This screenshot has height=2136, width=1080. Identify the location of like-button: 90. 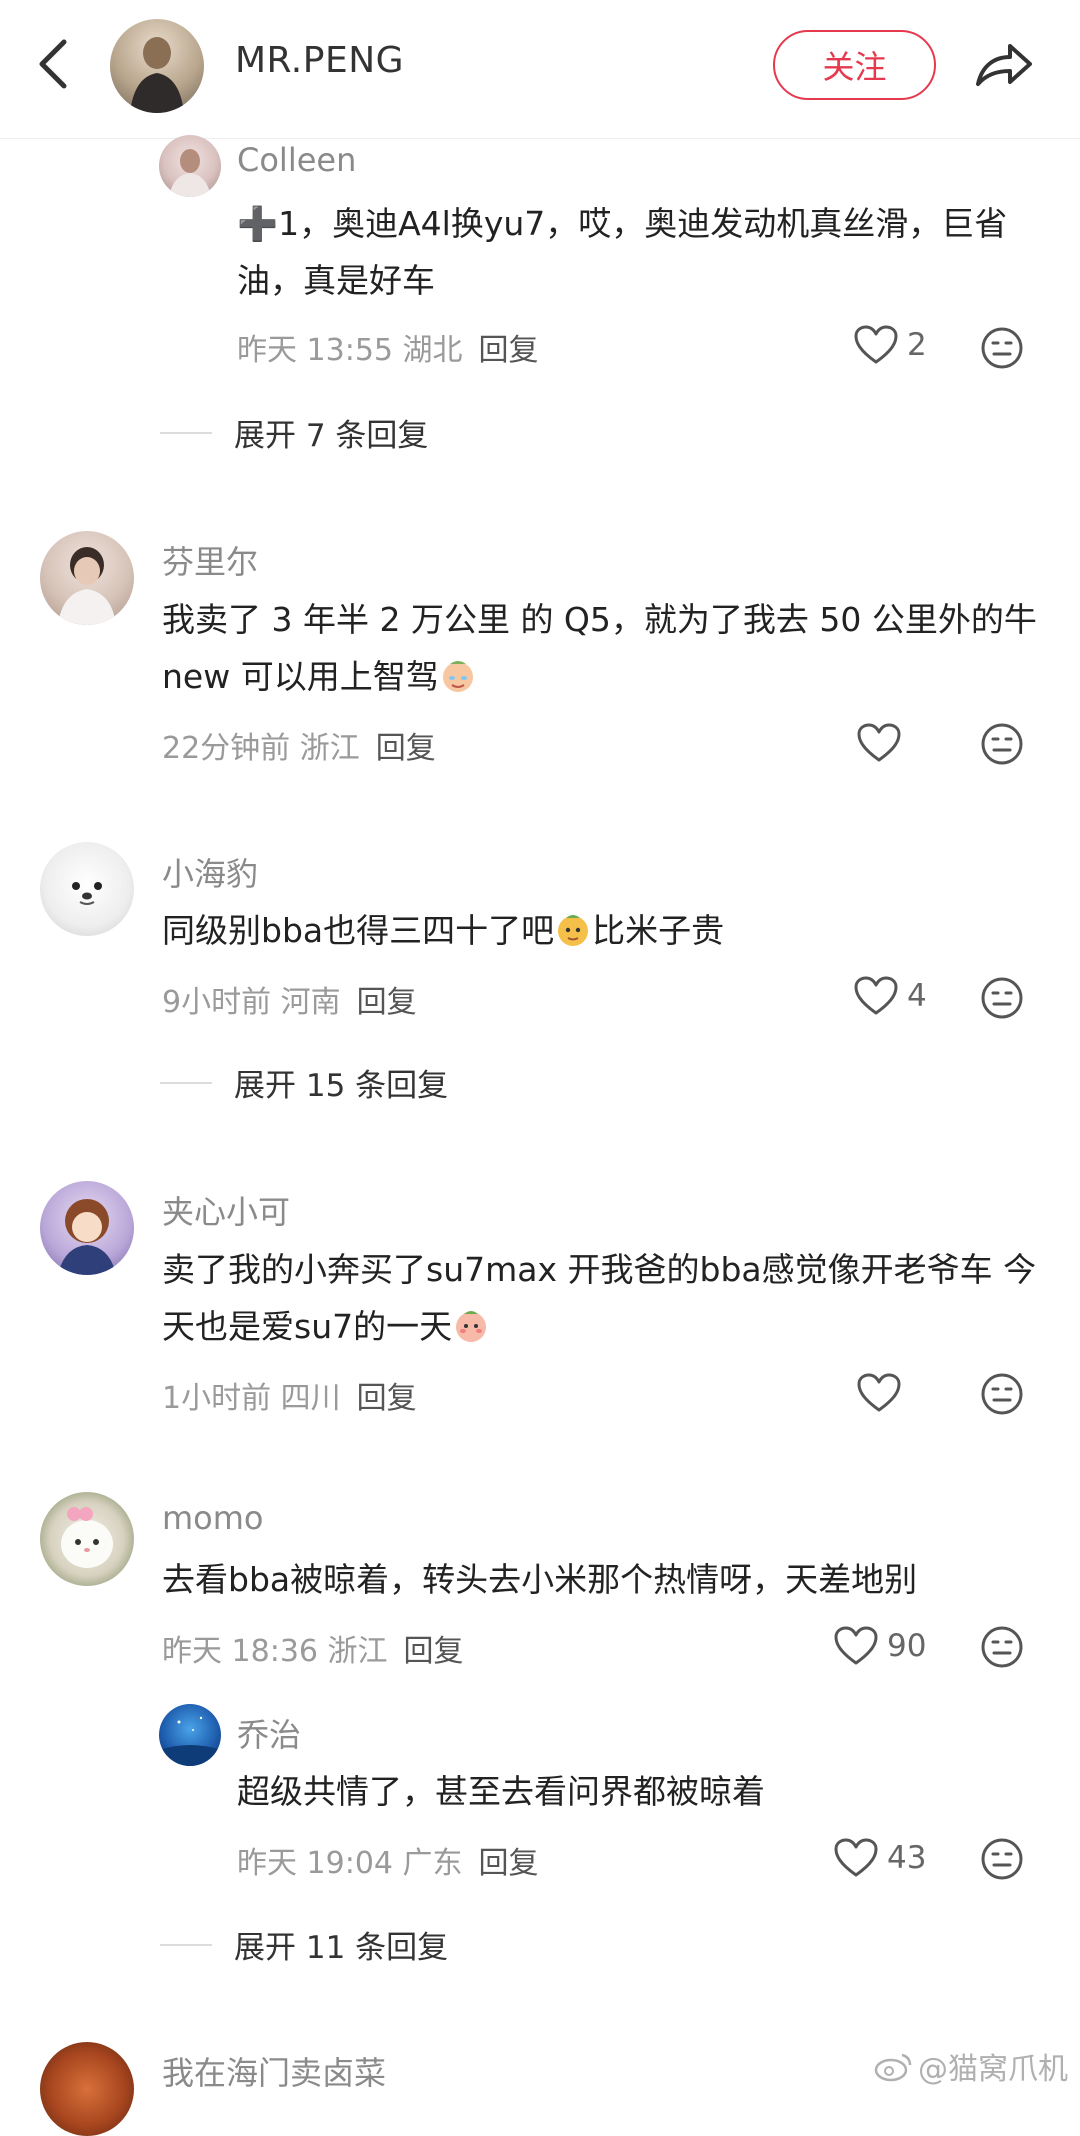
(879, 1646).